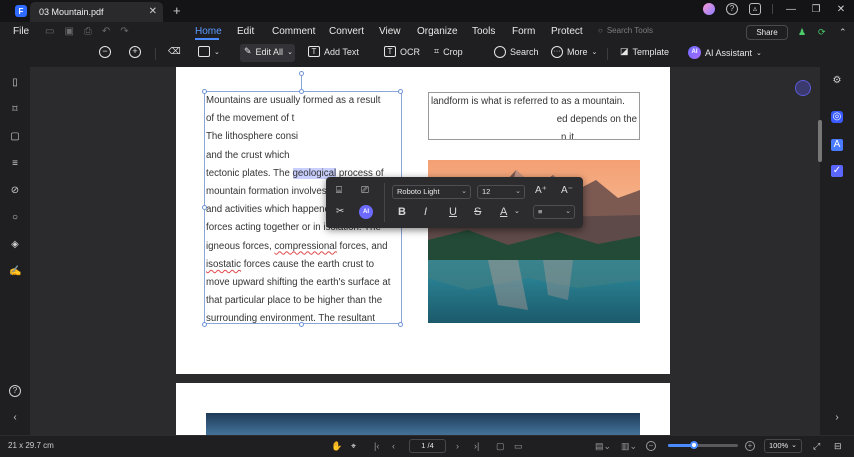 Image resolution: width=854 pixels, height=457 pixels. Describe the element at coordinates (96, 12) in the screenshot. I see `document-tab: 03 Mountain.pdf ✕` at that location.